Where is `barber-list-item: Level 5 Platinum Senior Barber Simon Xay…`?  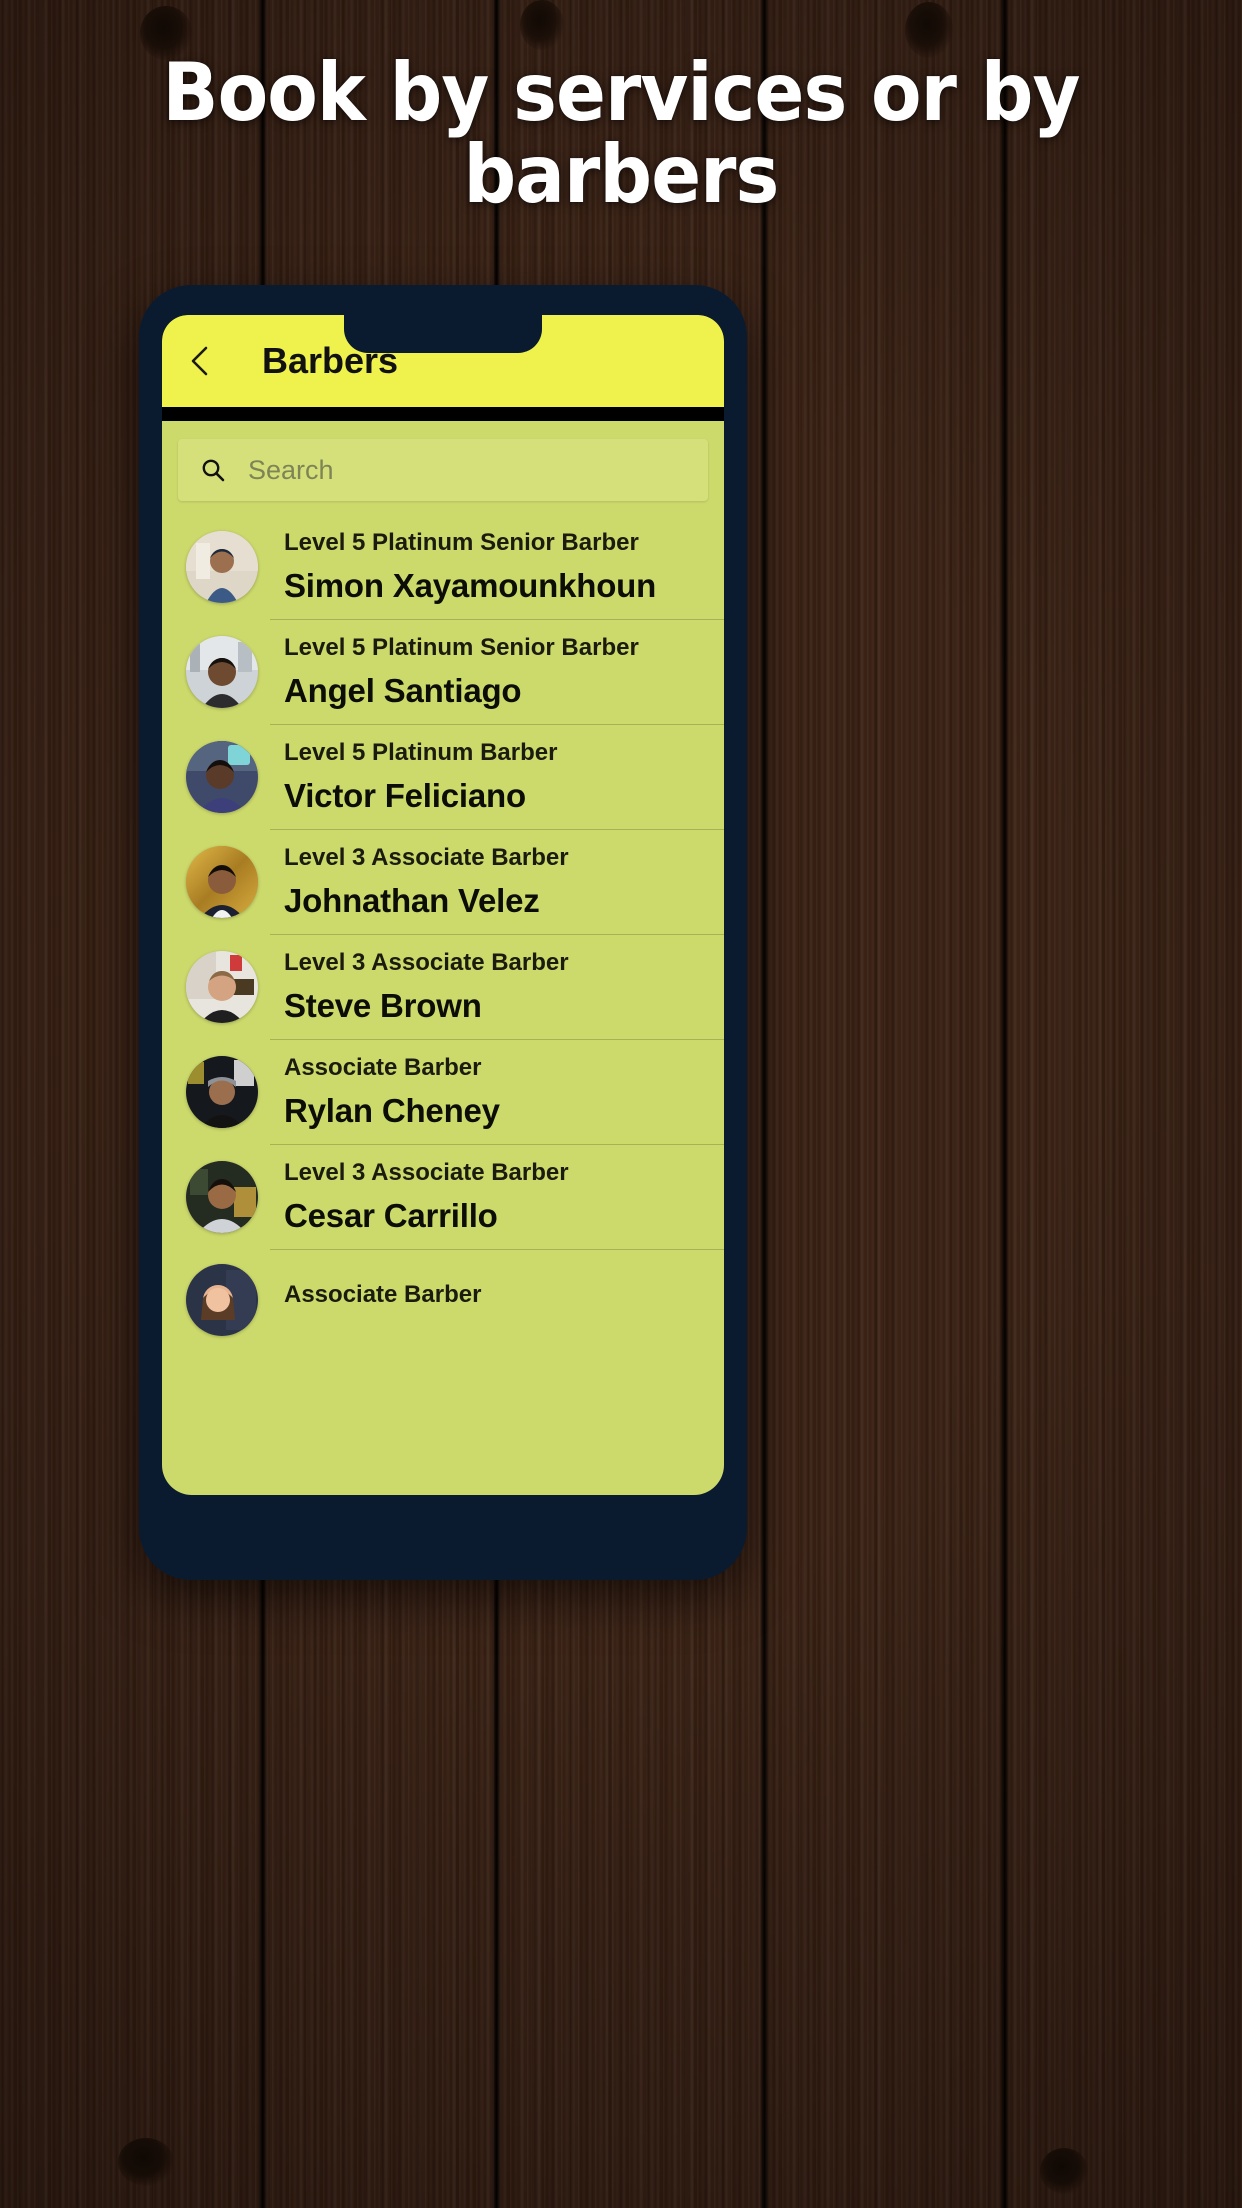 barber-list-item: Level 5 Platinum Senior Barber Simon Xay… is located at coordinates (443, 567).